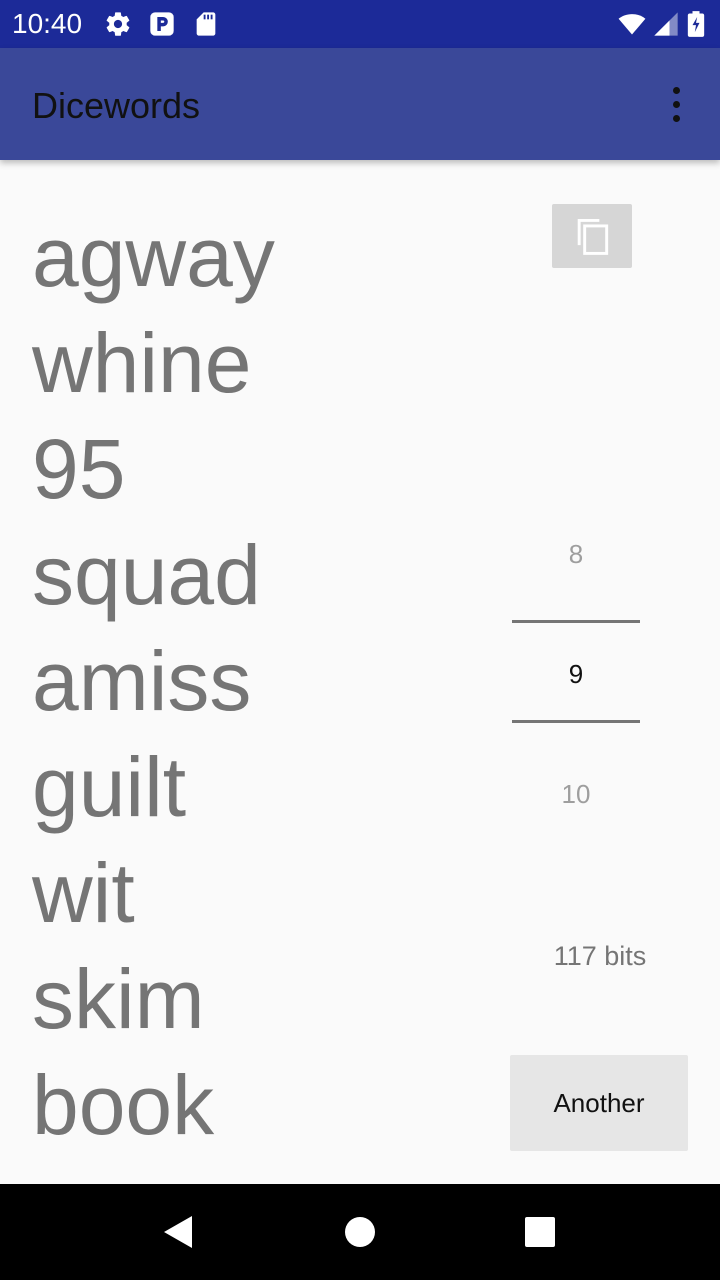 Image resolution: width=720 pixels, height=1280 pixels. What do you see at coordinates (180, 1232) in the screenshot?
I see `back-icon` at bounding box center [180, 1232].